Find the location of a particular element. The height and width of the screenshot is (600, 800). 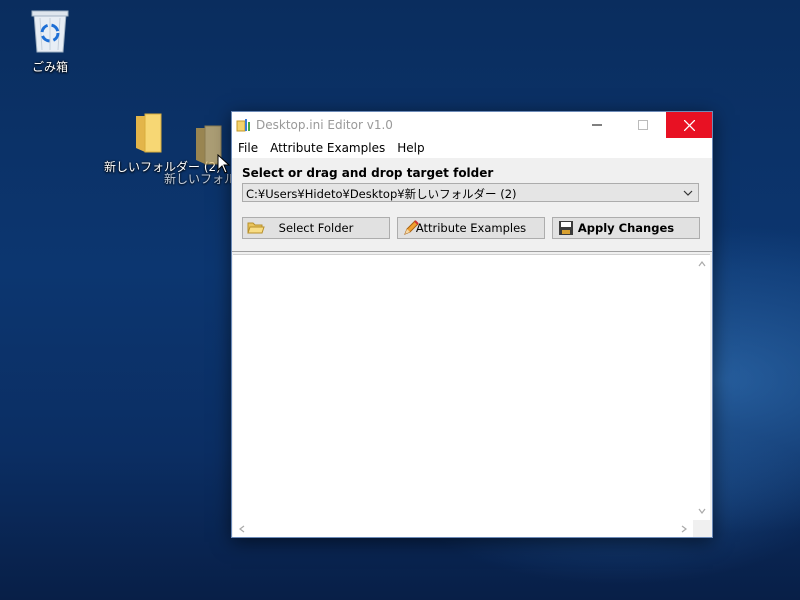

close-button is located at coordinates (689, 125).